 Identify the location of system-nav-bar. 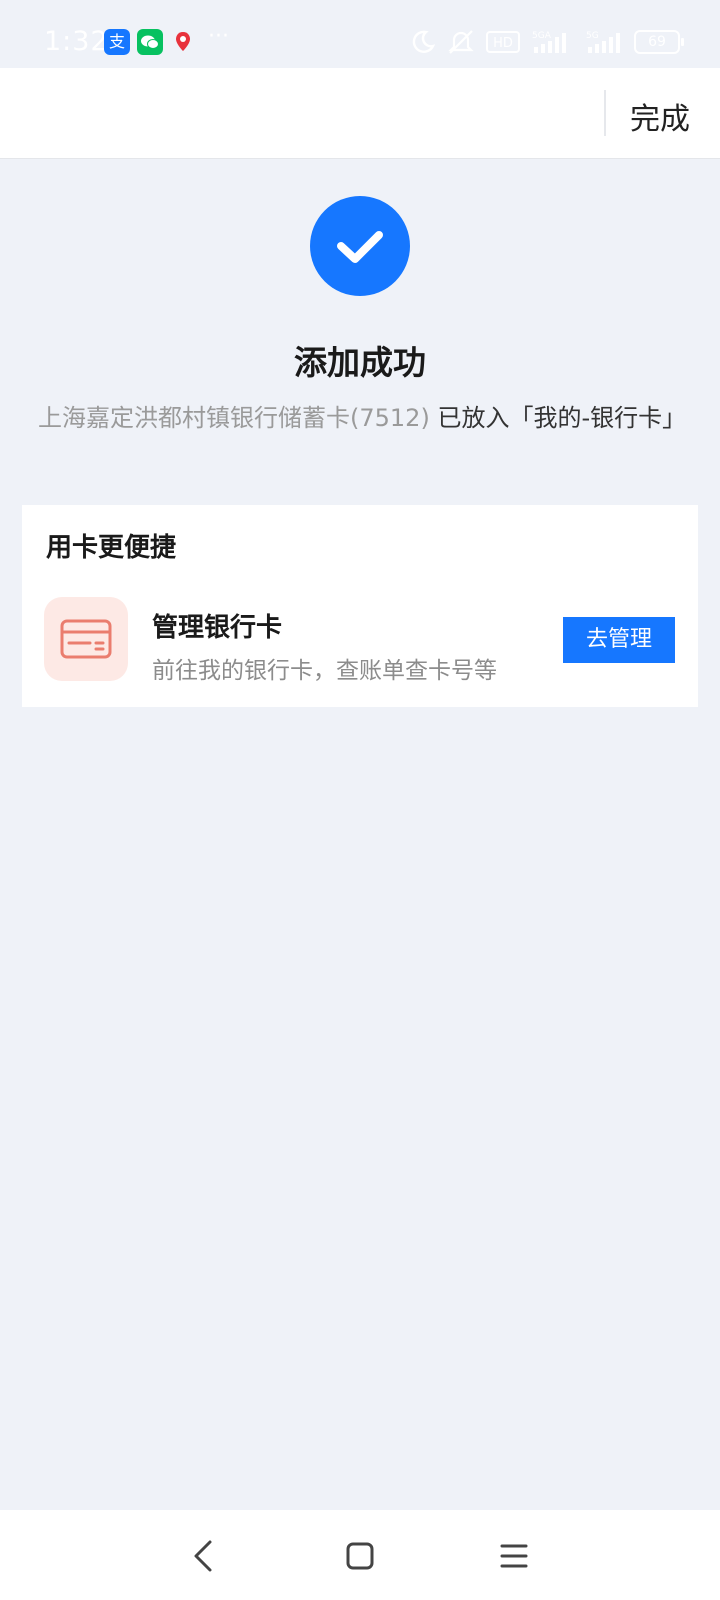
(360, 1555).